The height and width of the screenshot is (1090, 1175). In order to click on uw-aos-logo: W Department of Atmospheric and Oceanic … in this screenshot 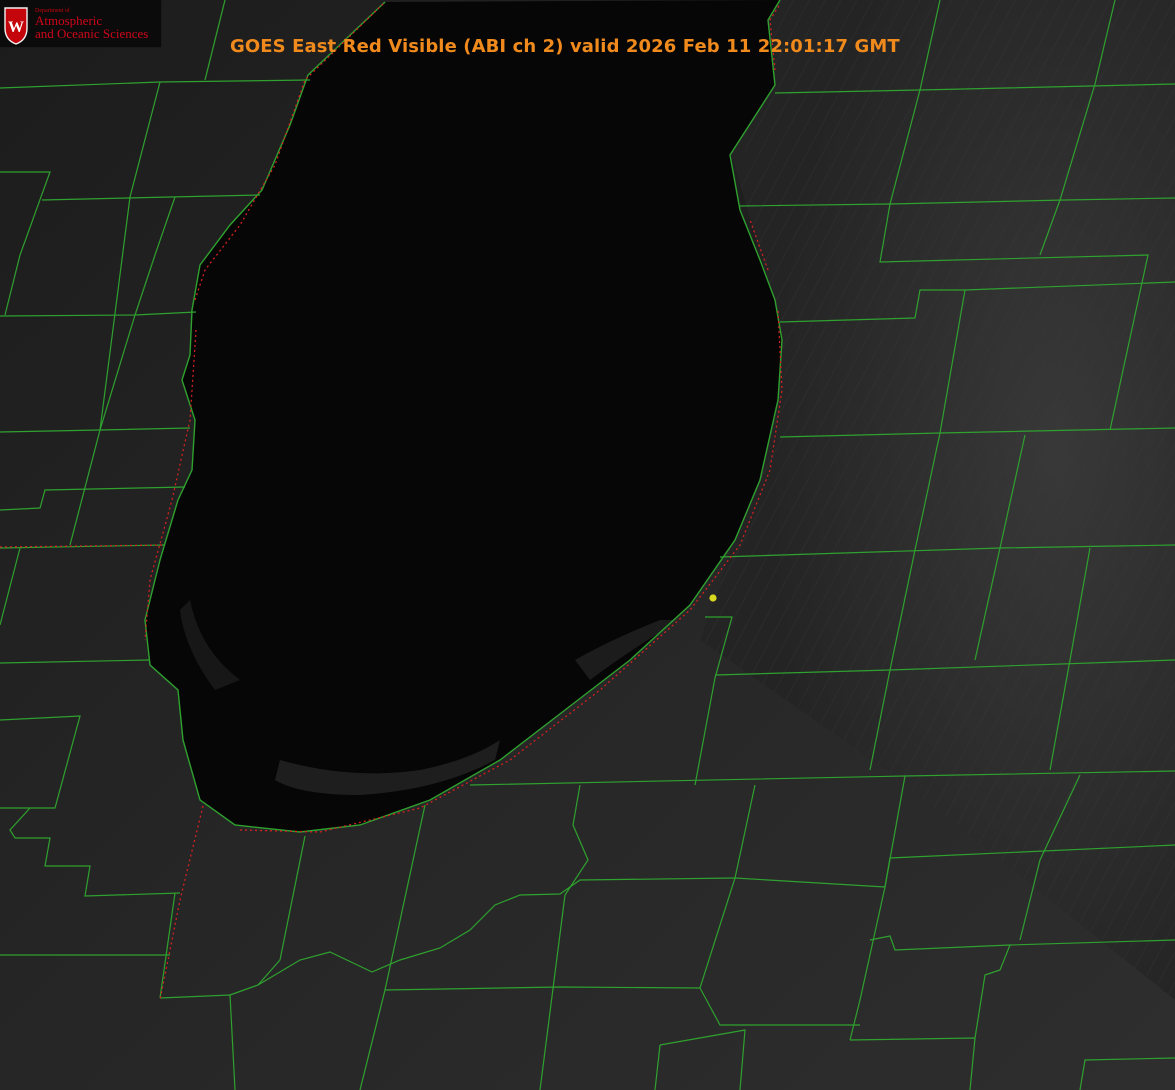, I will do `click(81, 24)`.